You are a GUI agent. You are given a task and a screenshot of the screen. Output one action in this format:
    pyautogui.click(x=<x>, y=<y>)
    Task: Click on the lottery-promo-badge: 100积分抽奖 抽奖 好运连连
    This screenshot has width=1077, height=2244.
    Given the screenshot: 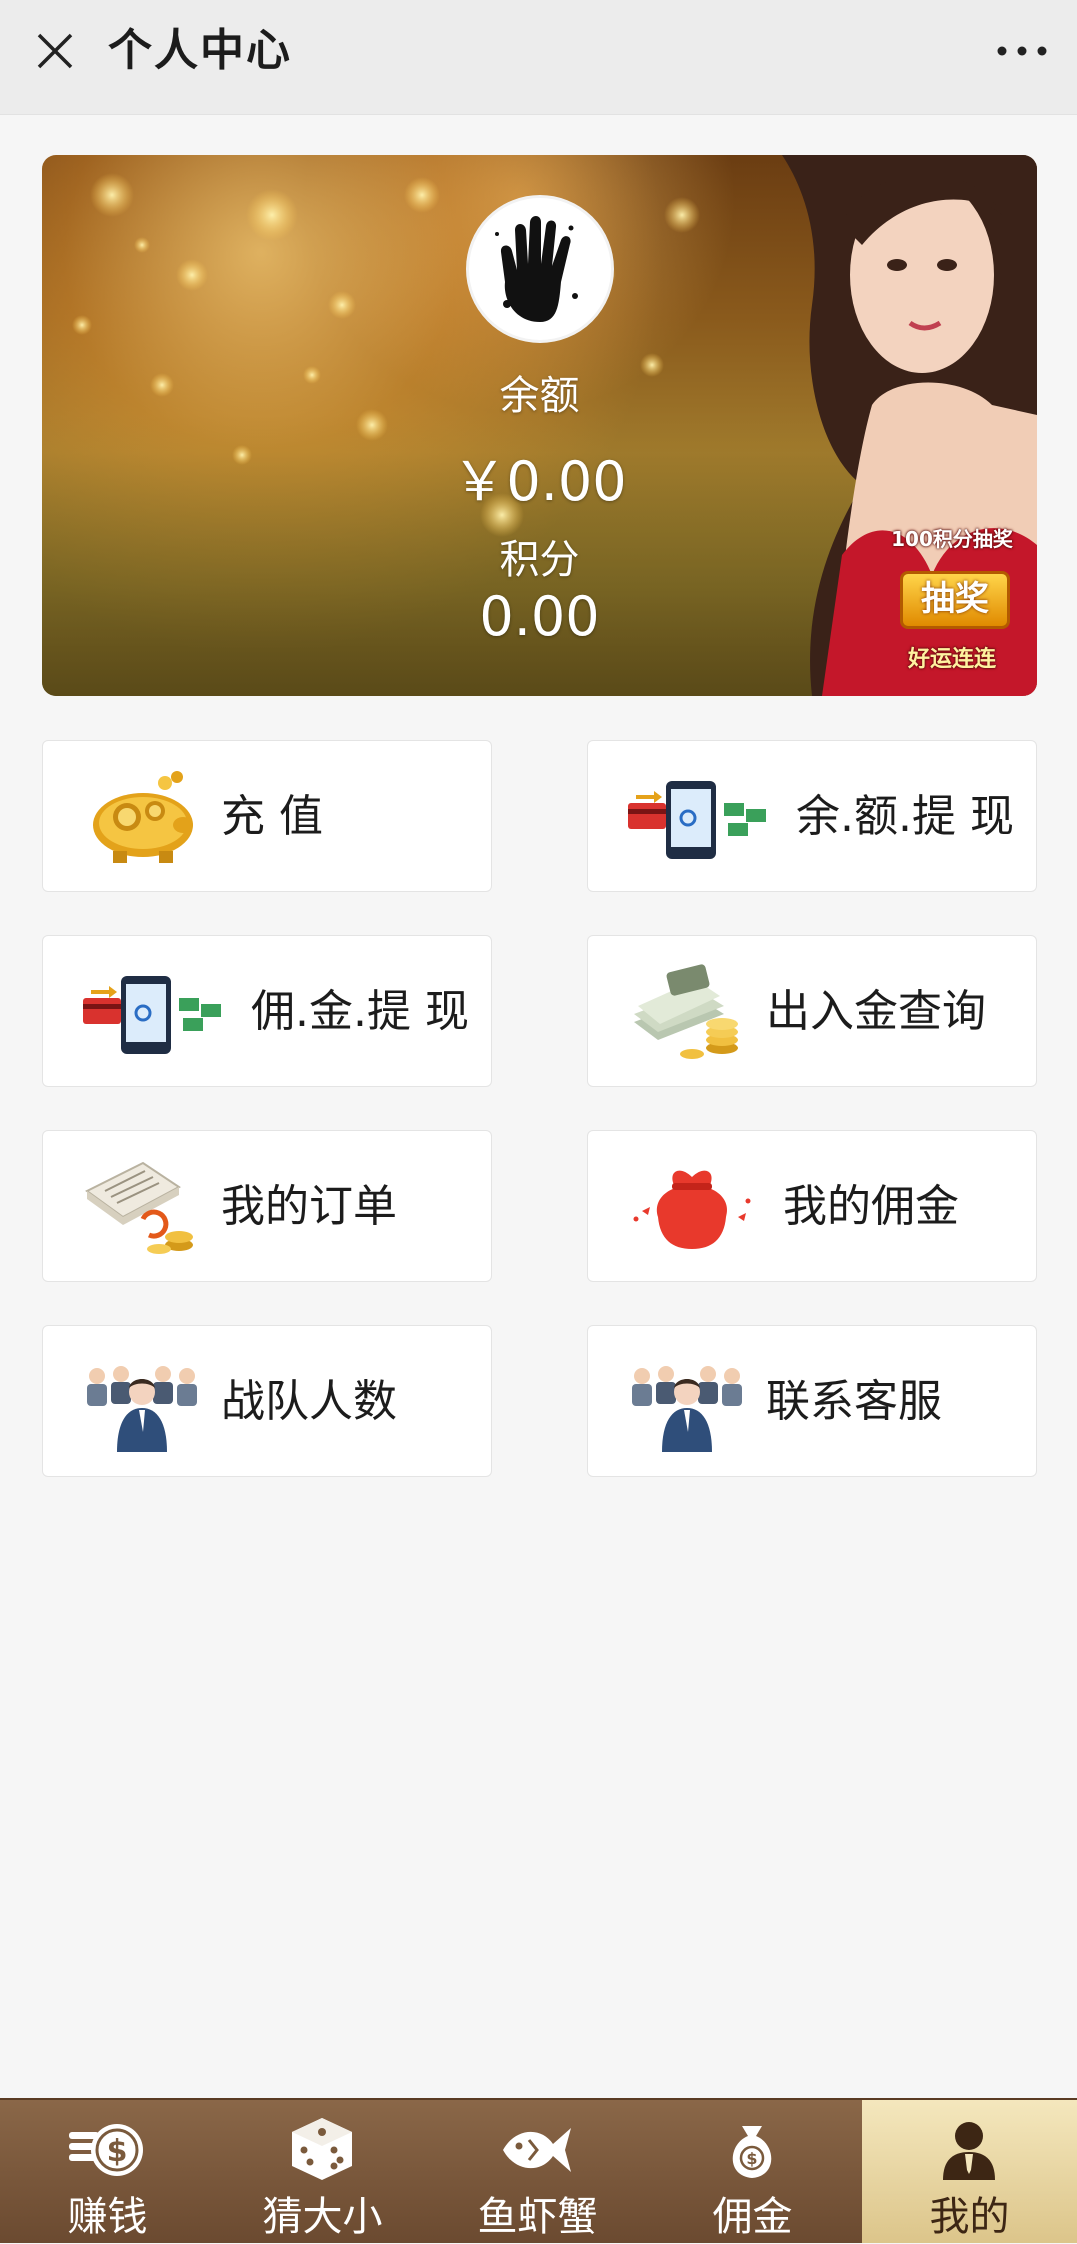 What is the action you would take?
    pyautogui.click(x=952, y=603)
    